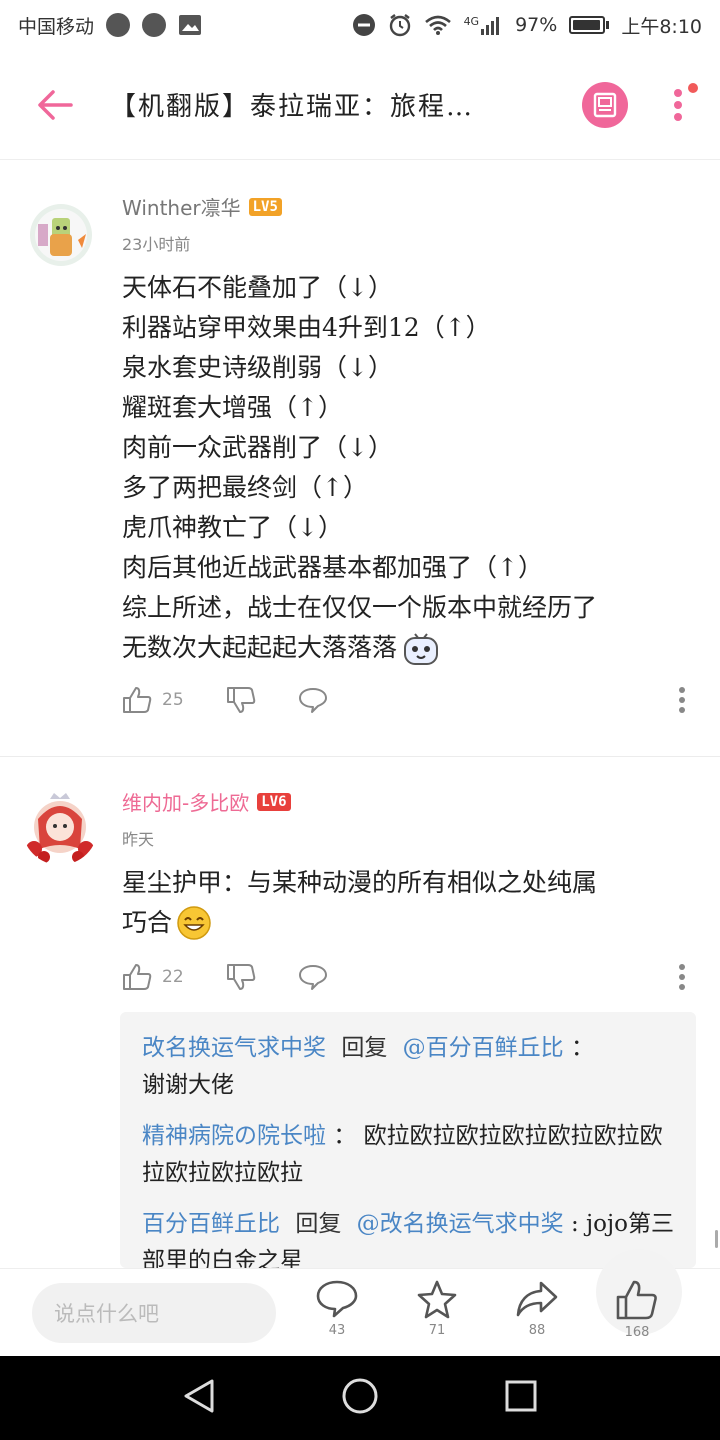 Image resolution: width=720 pixels, height=1440 pixels. I want to click on username-text: 维内加-多比欧, so click(186, 803).